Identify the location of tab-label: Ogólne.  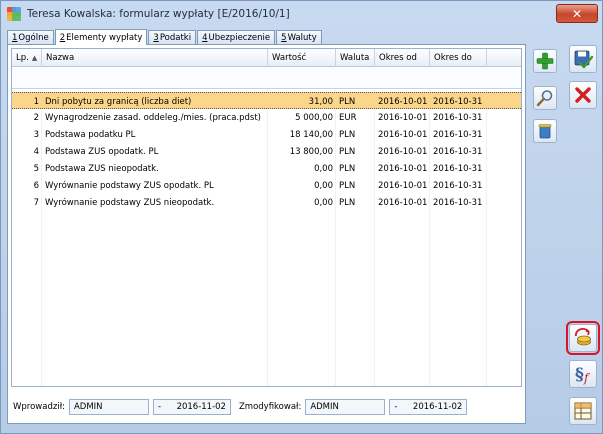
(33, 38).